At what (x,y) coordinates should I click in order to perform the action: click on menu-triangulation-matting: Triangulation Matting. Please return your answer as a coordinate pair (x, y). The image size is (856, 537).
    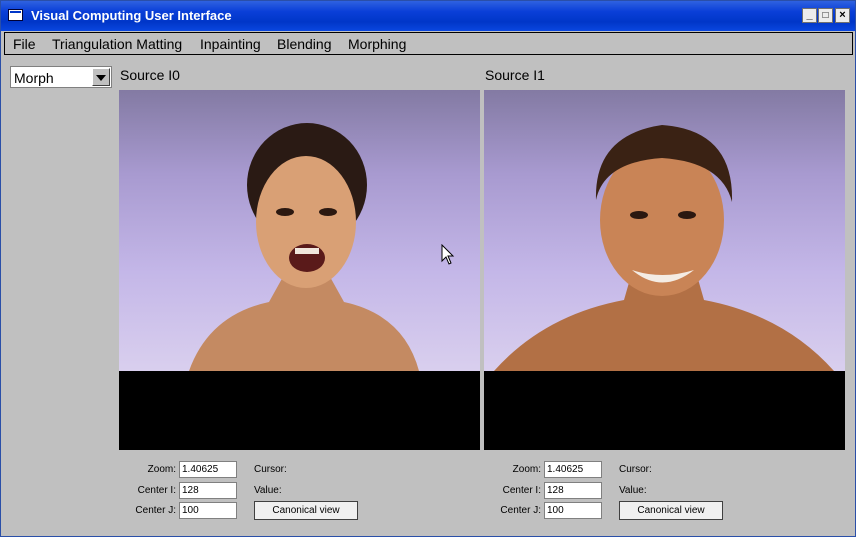
    Looking at the image, I should click on (117, 44).